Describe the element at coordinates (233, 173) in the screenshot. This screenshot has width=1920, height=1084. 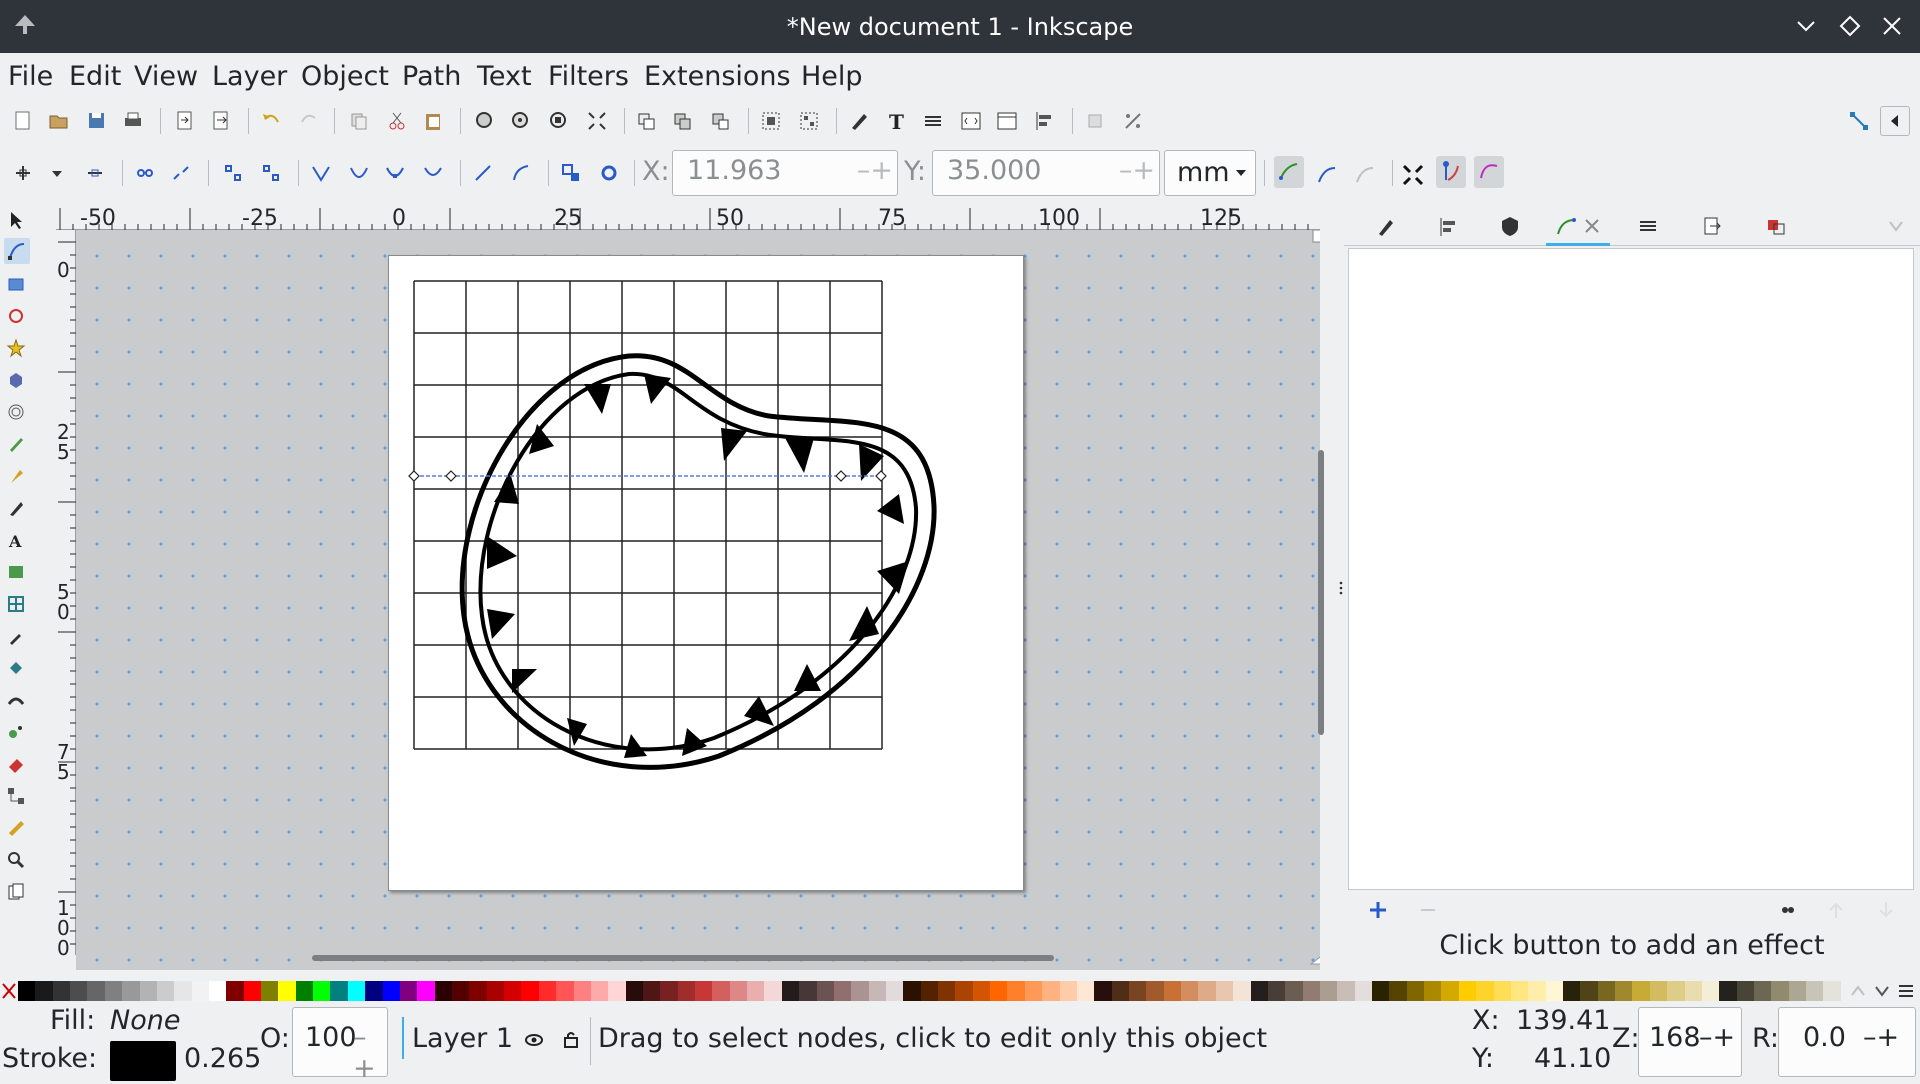
I see `join-segment-icon` at that location.